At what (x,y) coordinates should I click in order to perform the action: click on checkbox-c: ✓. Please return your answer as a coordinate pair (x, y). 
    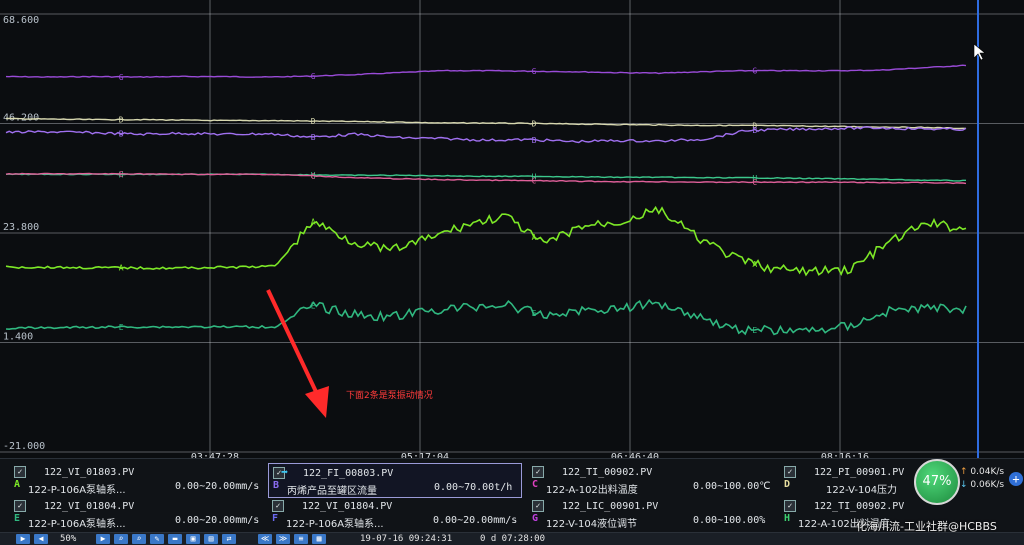
    Looking at the image, I should click on (538, 472).